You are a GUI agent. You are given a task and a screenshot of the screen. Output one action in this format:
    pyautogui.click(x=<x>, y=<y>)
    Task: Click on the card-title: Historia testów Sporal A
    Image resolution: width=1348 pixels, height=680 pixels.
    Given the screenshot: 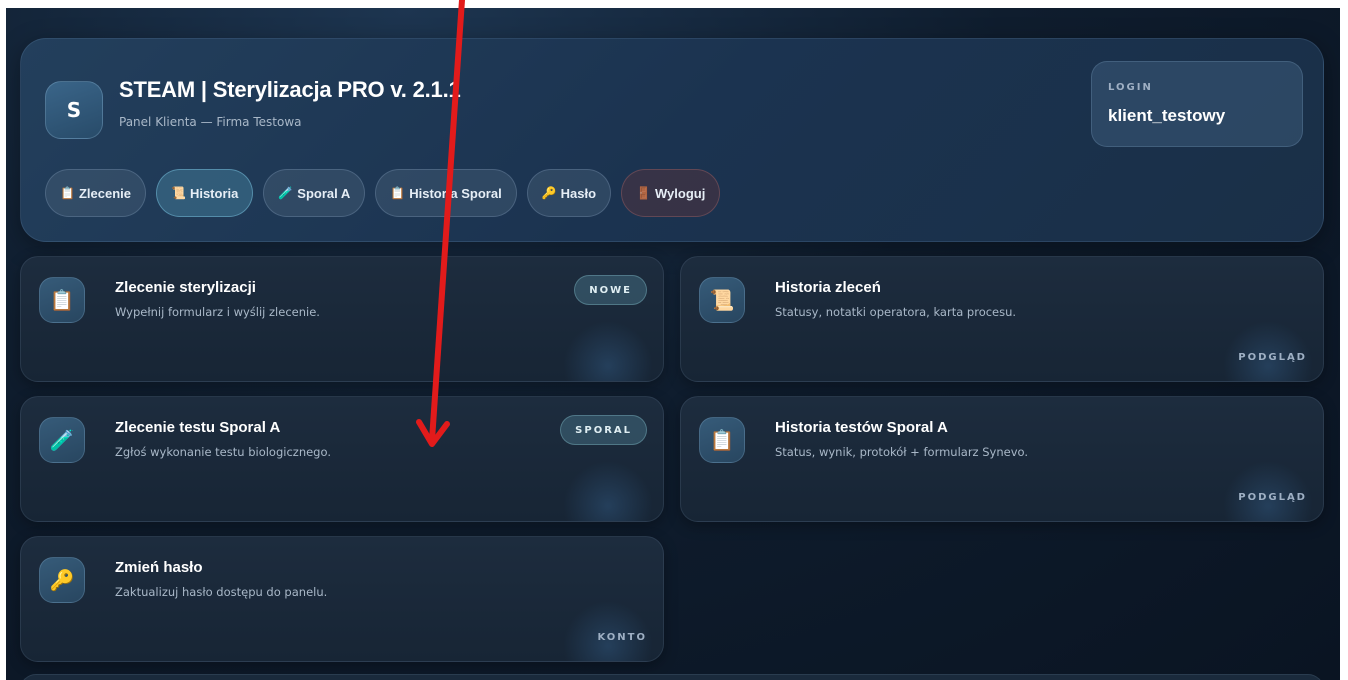 What is the action you would take?
    pyautogui.click(x=861, y=427)
    